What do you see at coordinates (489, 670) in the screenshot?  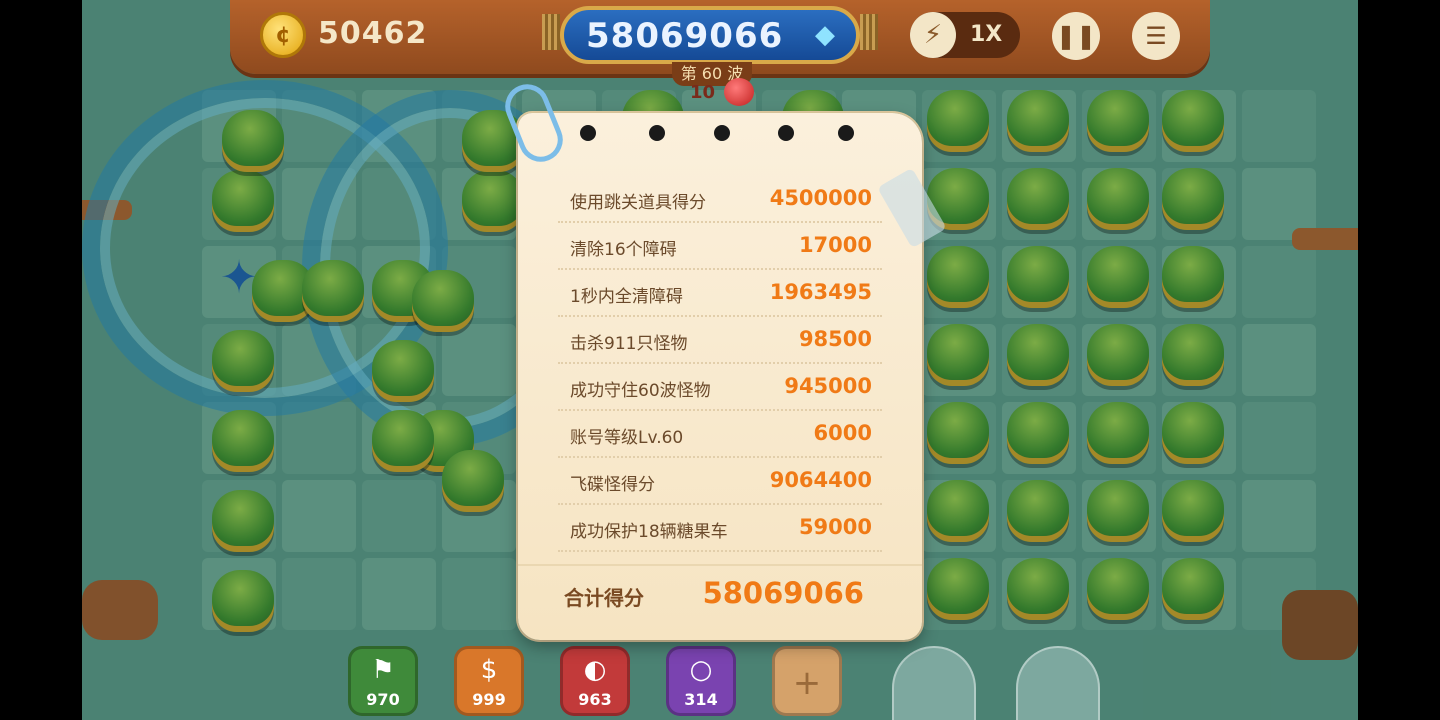 I see `money-bag-icon: $` at bounding box center [489, 670].